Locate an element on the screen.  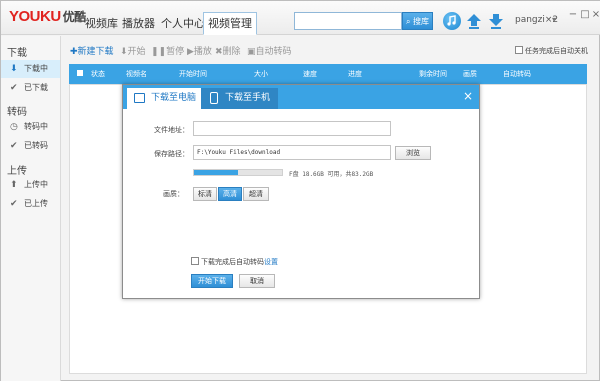
auto-transcode-checkbox: 下载完成后自动转码设置 is located at coordinates (234, 262).